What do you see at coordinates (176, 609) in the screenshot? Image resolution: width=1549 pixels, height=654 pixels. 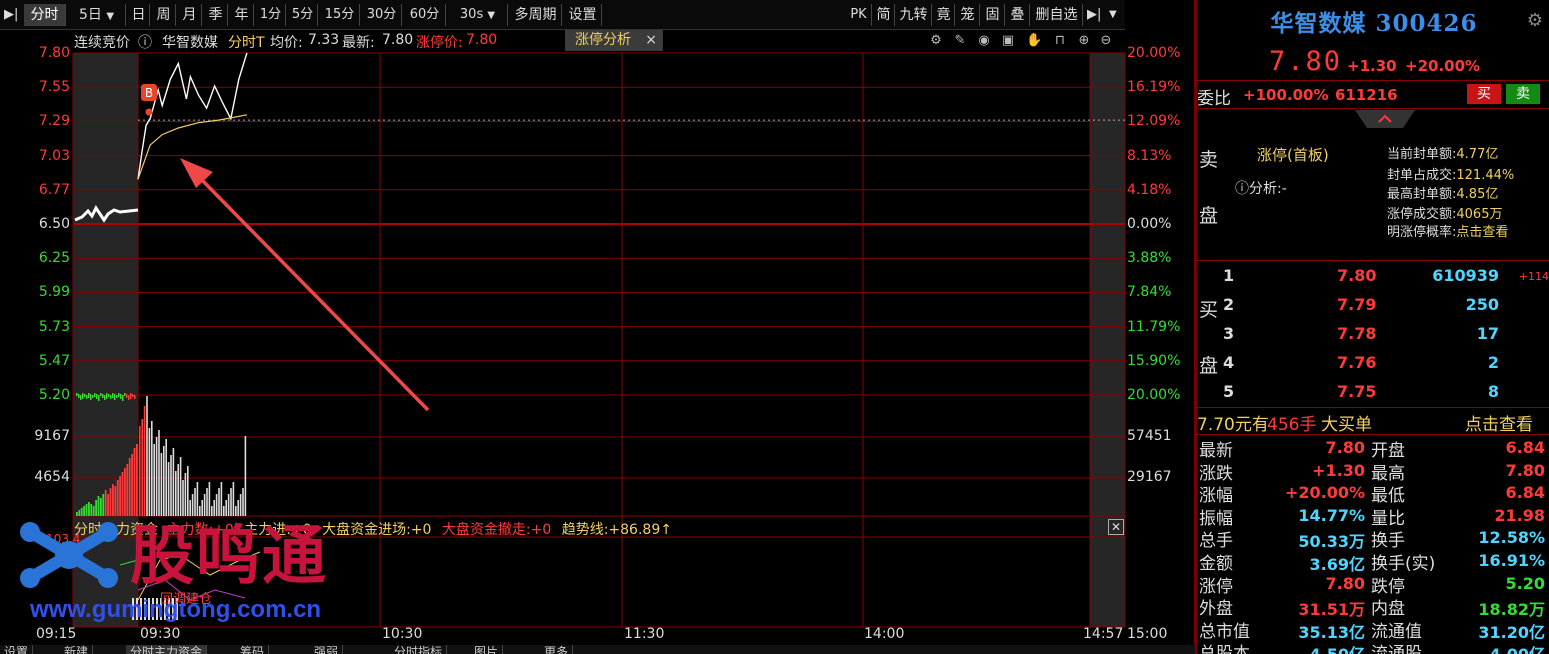 I see `watermark-url: www.gumingtong.com.cn` at bounding box center [176, 609].